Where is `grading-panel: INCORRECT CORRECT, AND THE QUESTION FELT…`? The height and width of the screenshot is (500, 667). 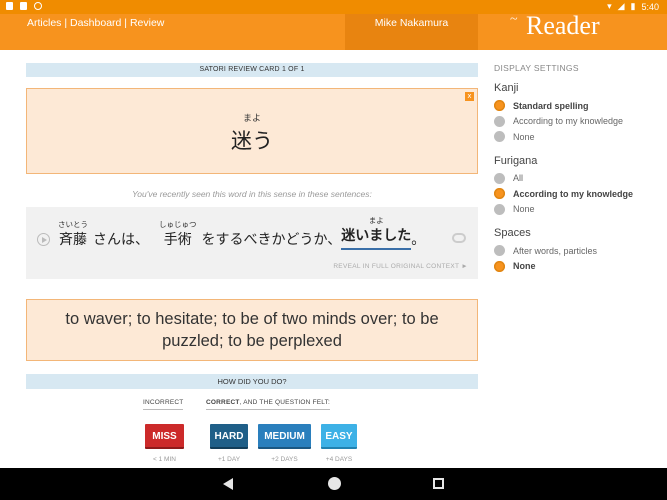 grading-panel: INCORRECT CORRECT, AND THE QUESTION FELT… is located at coordinates (252, 429).